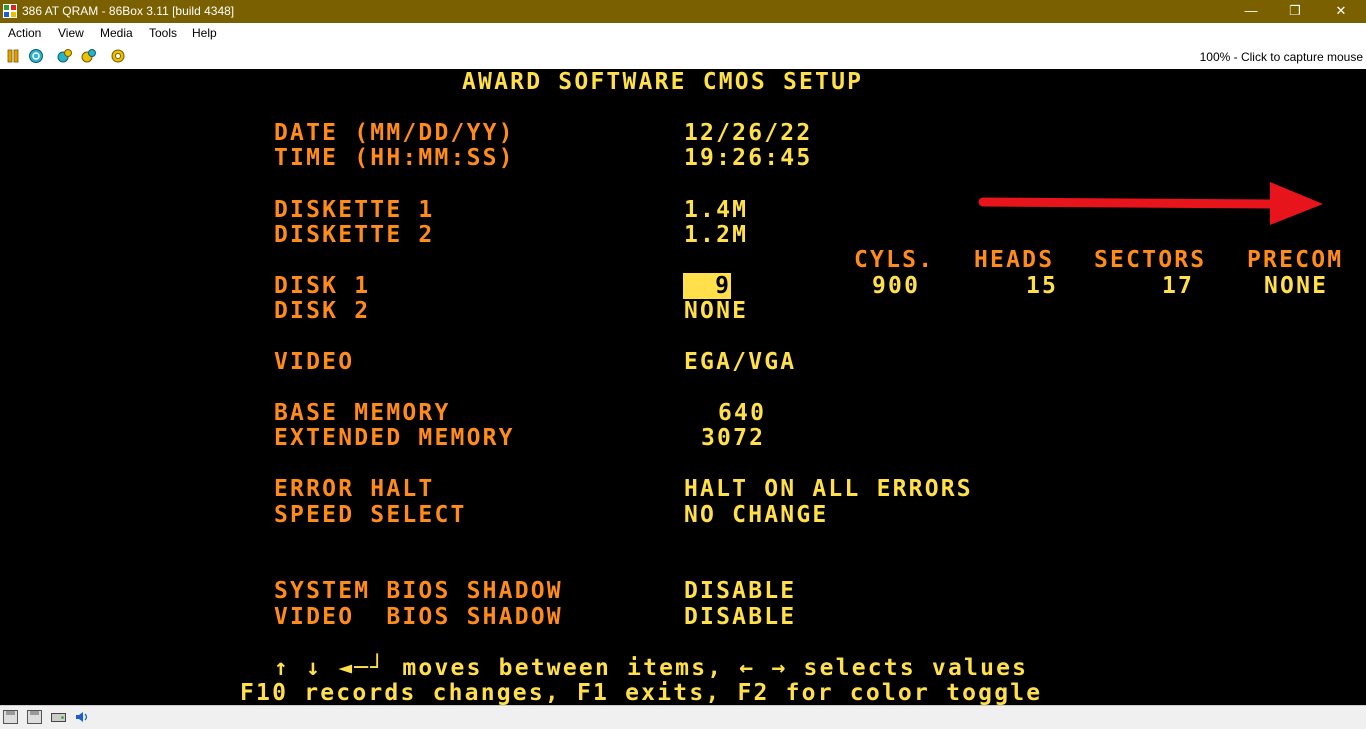  Describe the element at coordinates (1296, 286) in the screenshot. I see `disk1-precom: NONE` at that location.